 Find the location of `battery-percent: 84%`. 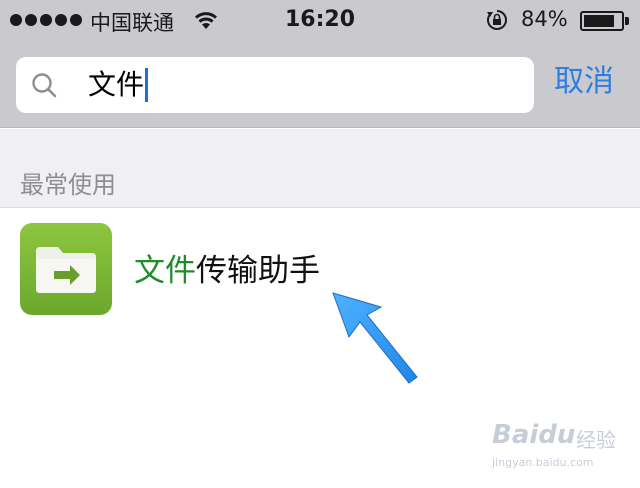

battery-percent: 84% is located at coordinates (544, 19).